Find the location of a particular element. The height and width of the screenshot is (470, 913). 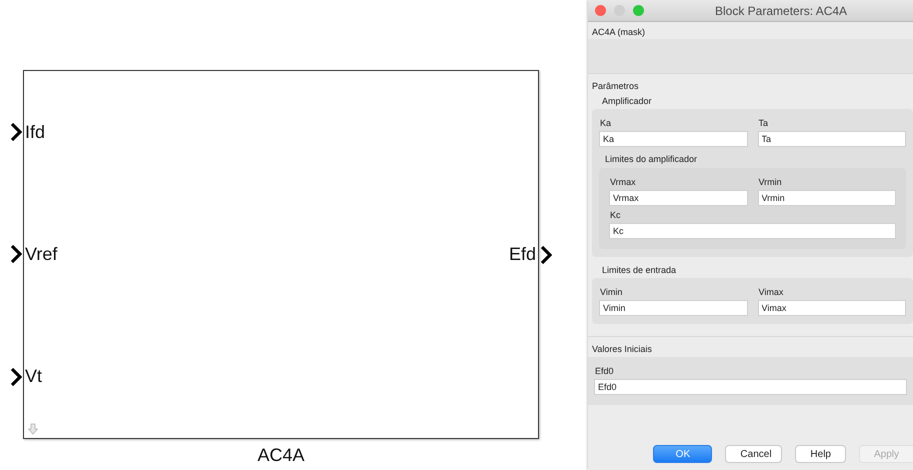

port-label: Efd is located at coordinates (522, 254).